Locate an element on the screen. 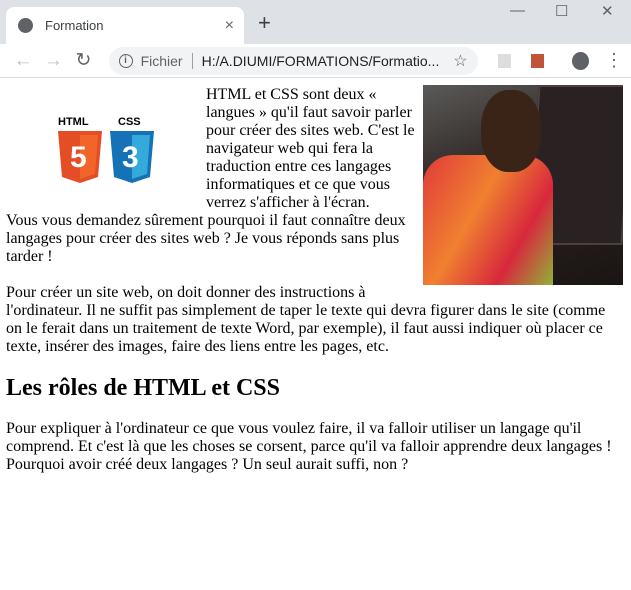 The height and width of the screenshot is (590, 631). forward-icon: → is located at coordinates (53, 61).